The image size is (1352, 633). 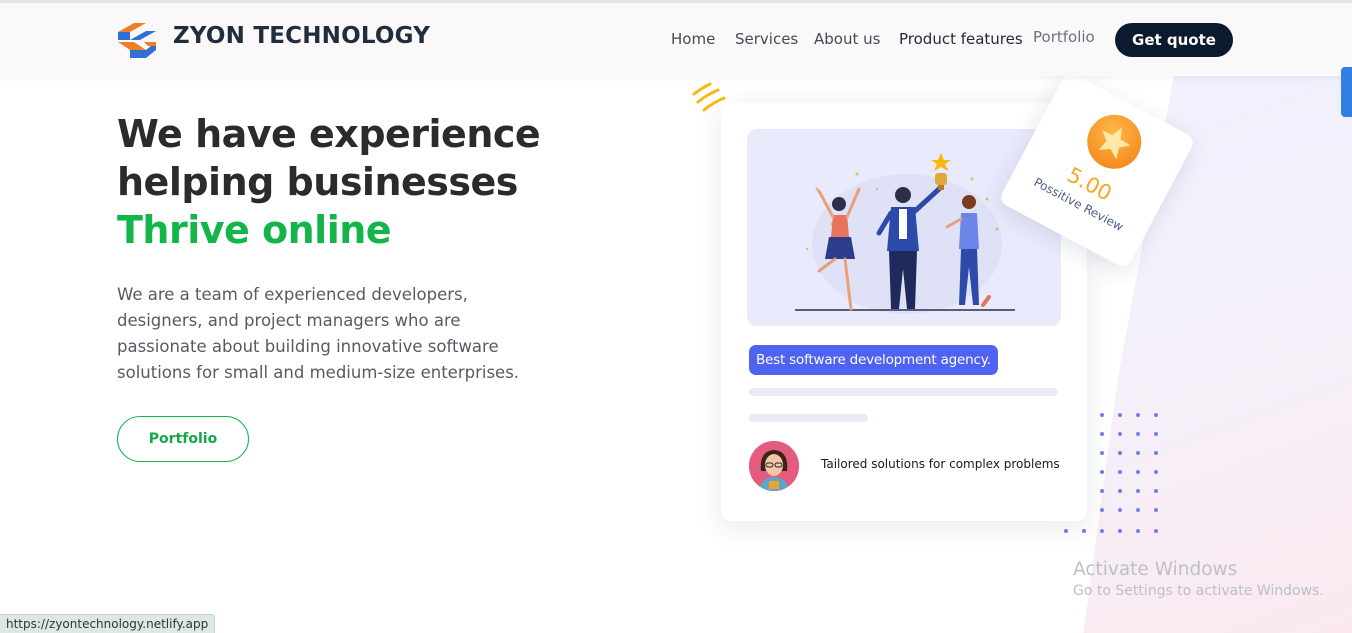 I want to click on star-icon, so click(x=1114, y=143).